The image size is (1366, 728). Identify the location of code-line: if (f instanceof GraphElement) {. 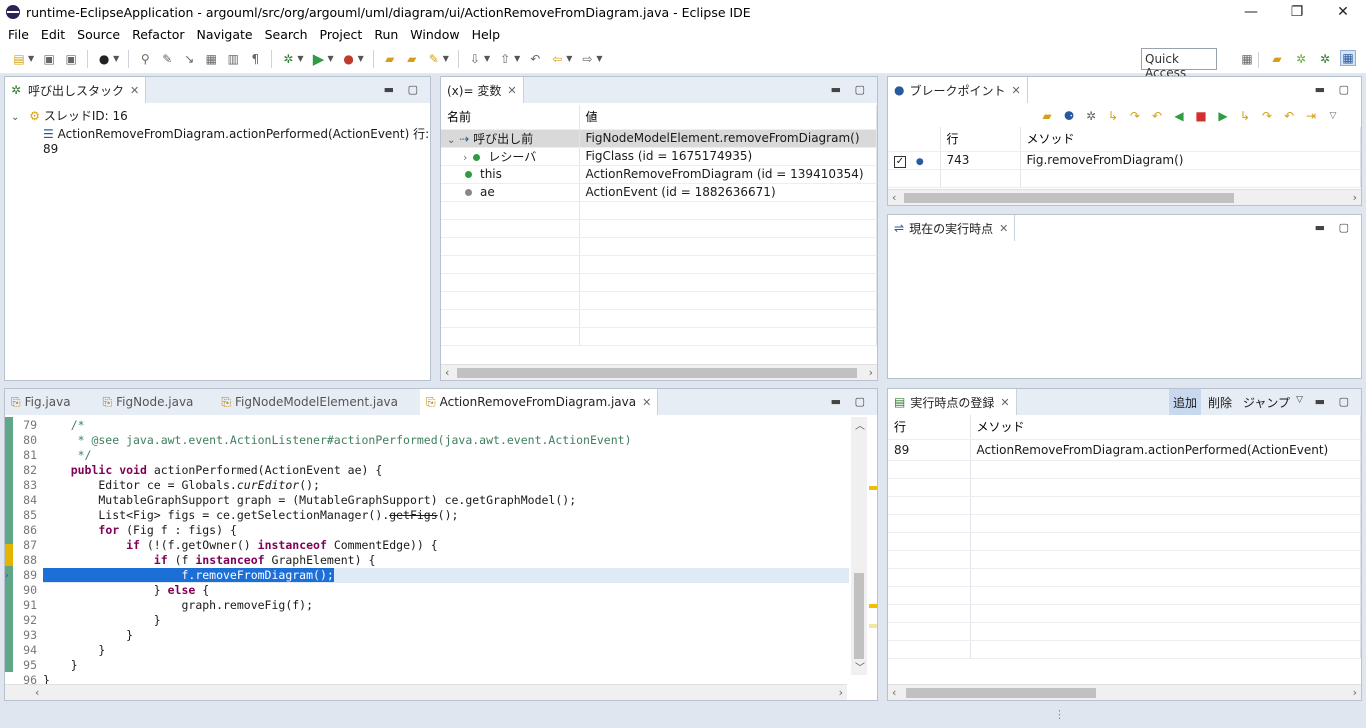
(446, 560).